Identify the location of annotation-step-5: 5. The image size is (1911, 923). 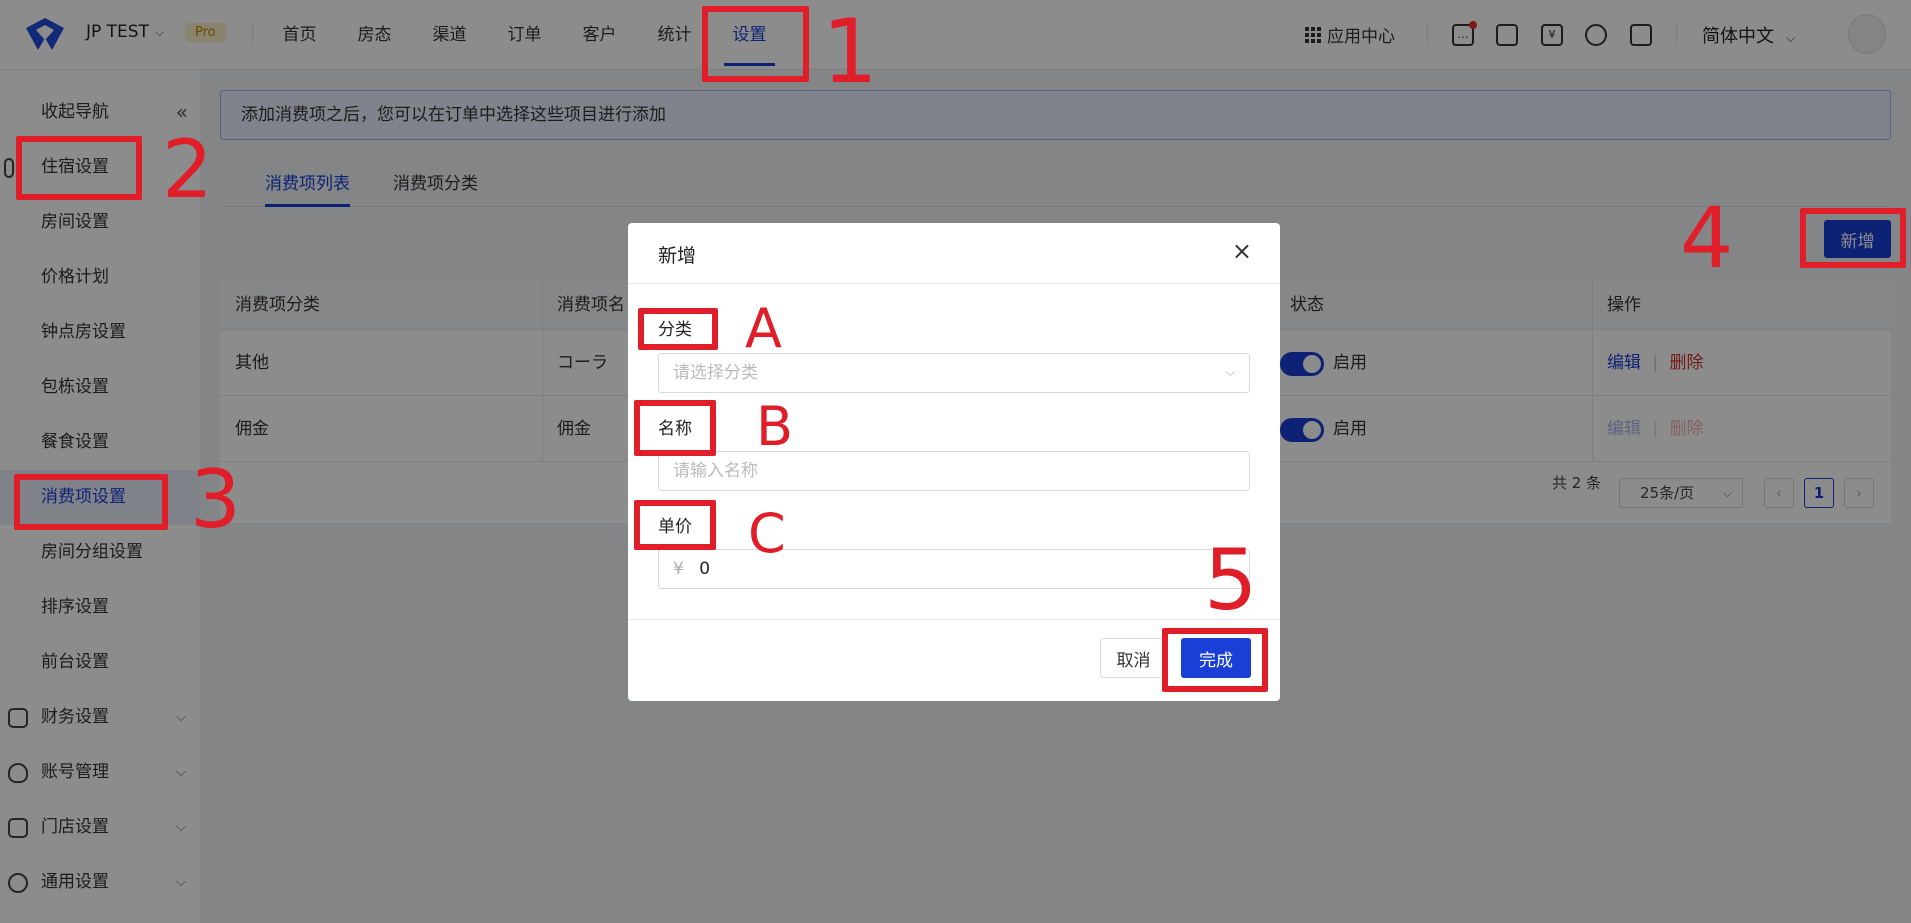
(1231, 580).